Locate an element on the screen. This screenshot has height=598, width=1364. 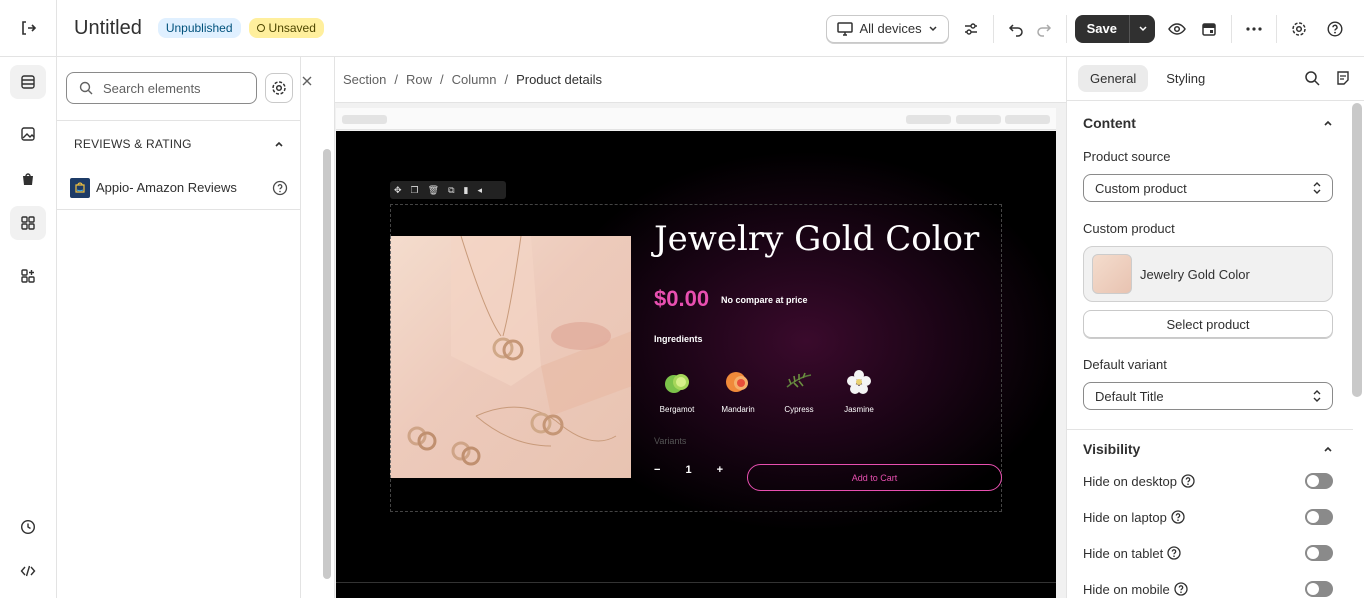
redo-button is located at coordinates (1044, 29).